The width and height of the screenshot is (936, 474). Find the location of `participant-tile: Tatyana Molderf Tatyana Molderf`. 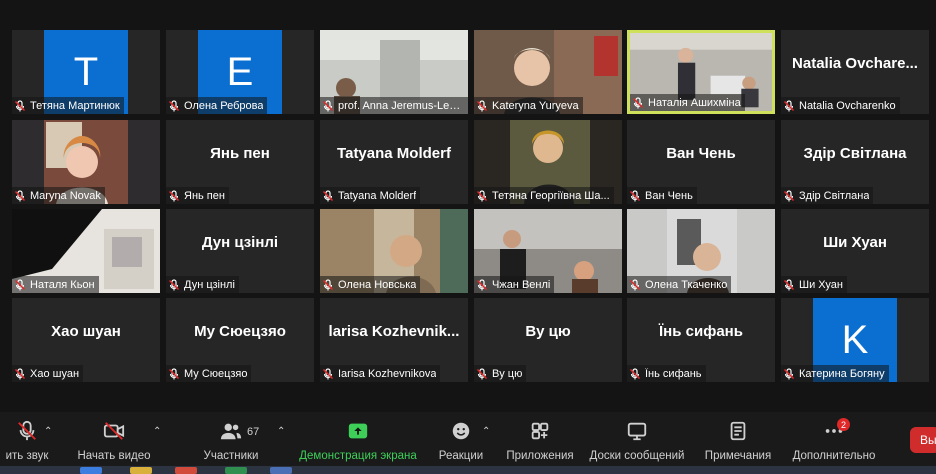

participant-tile: Tatyana Molderf Tatyana Molderf is located at coordinates (394, 162).